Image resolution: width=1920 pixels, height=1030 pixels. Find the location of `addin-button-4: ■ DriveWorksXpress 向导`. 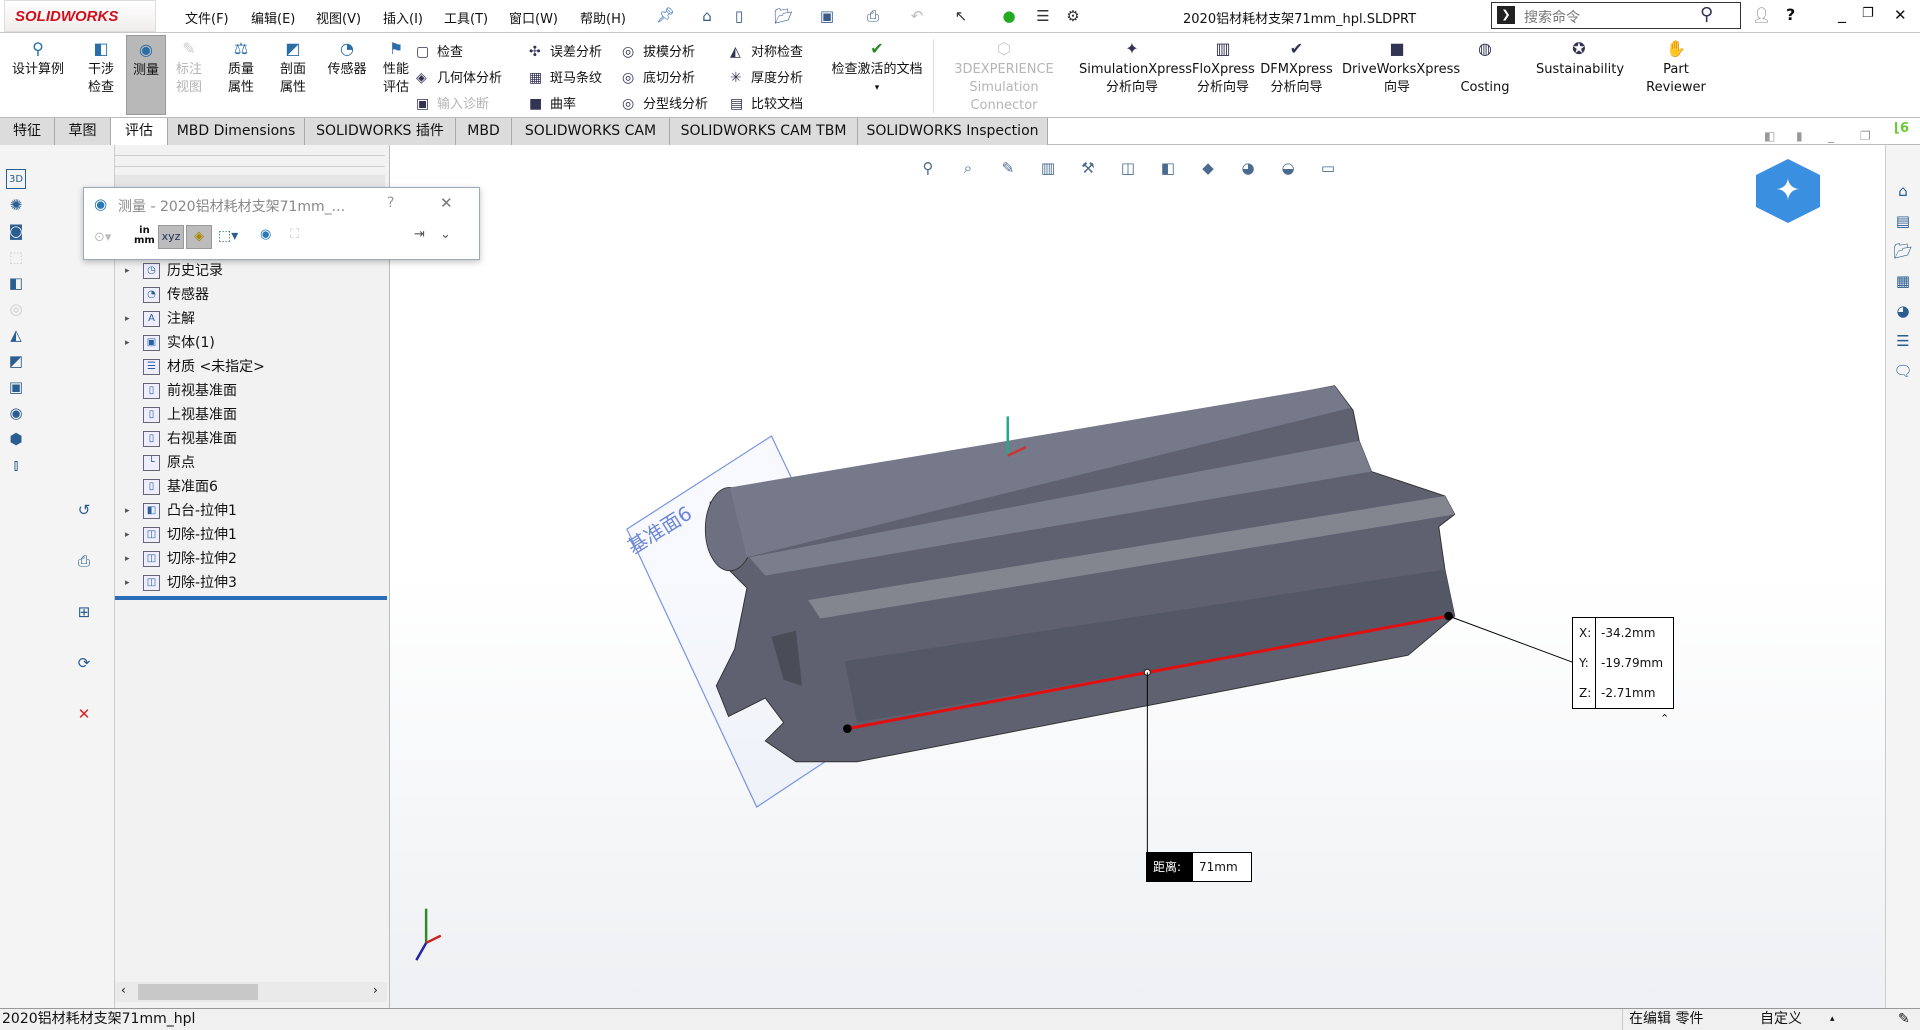

addin-button-4: ■ DriveWorksXpress 向导 is located at coordinates (1401, 75).